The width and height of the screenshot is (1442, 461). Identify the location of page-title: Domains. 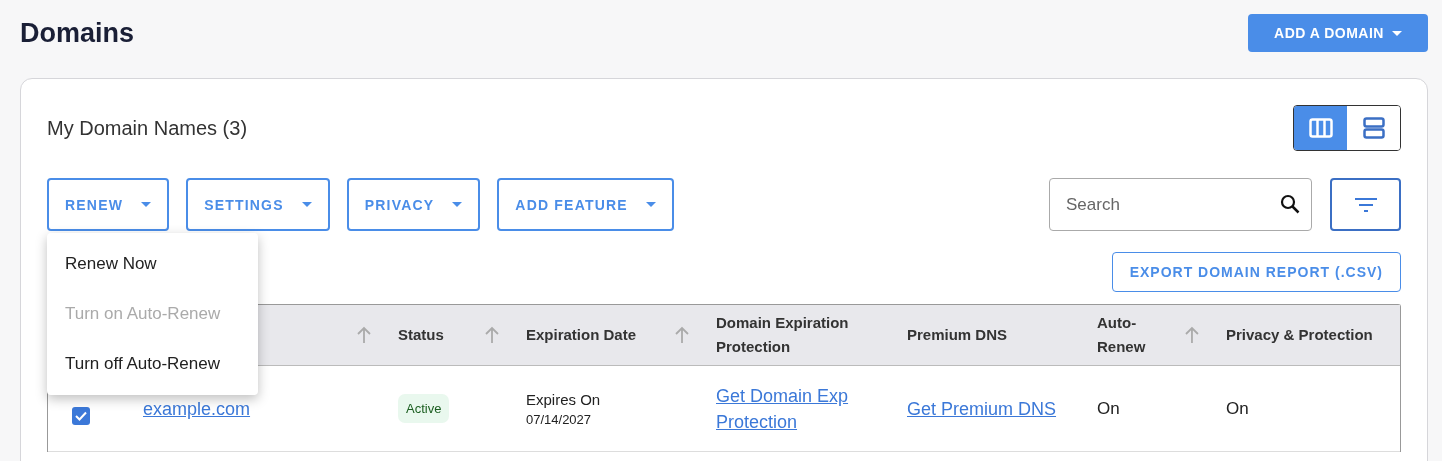
(77, 33).